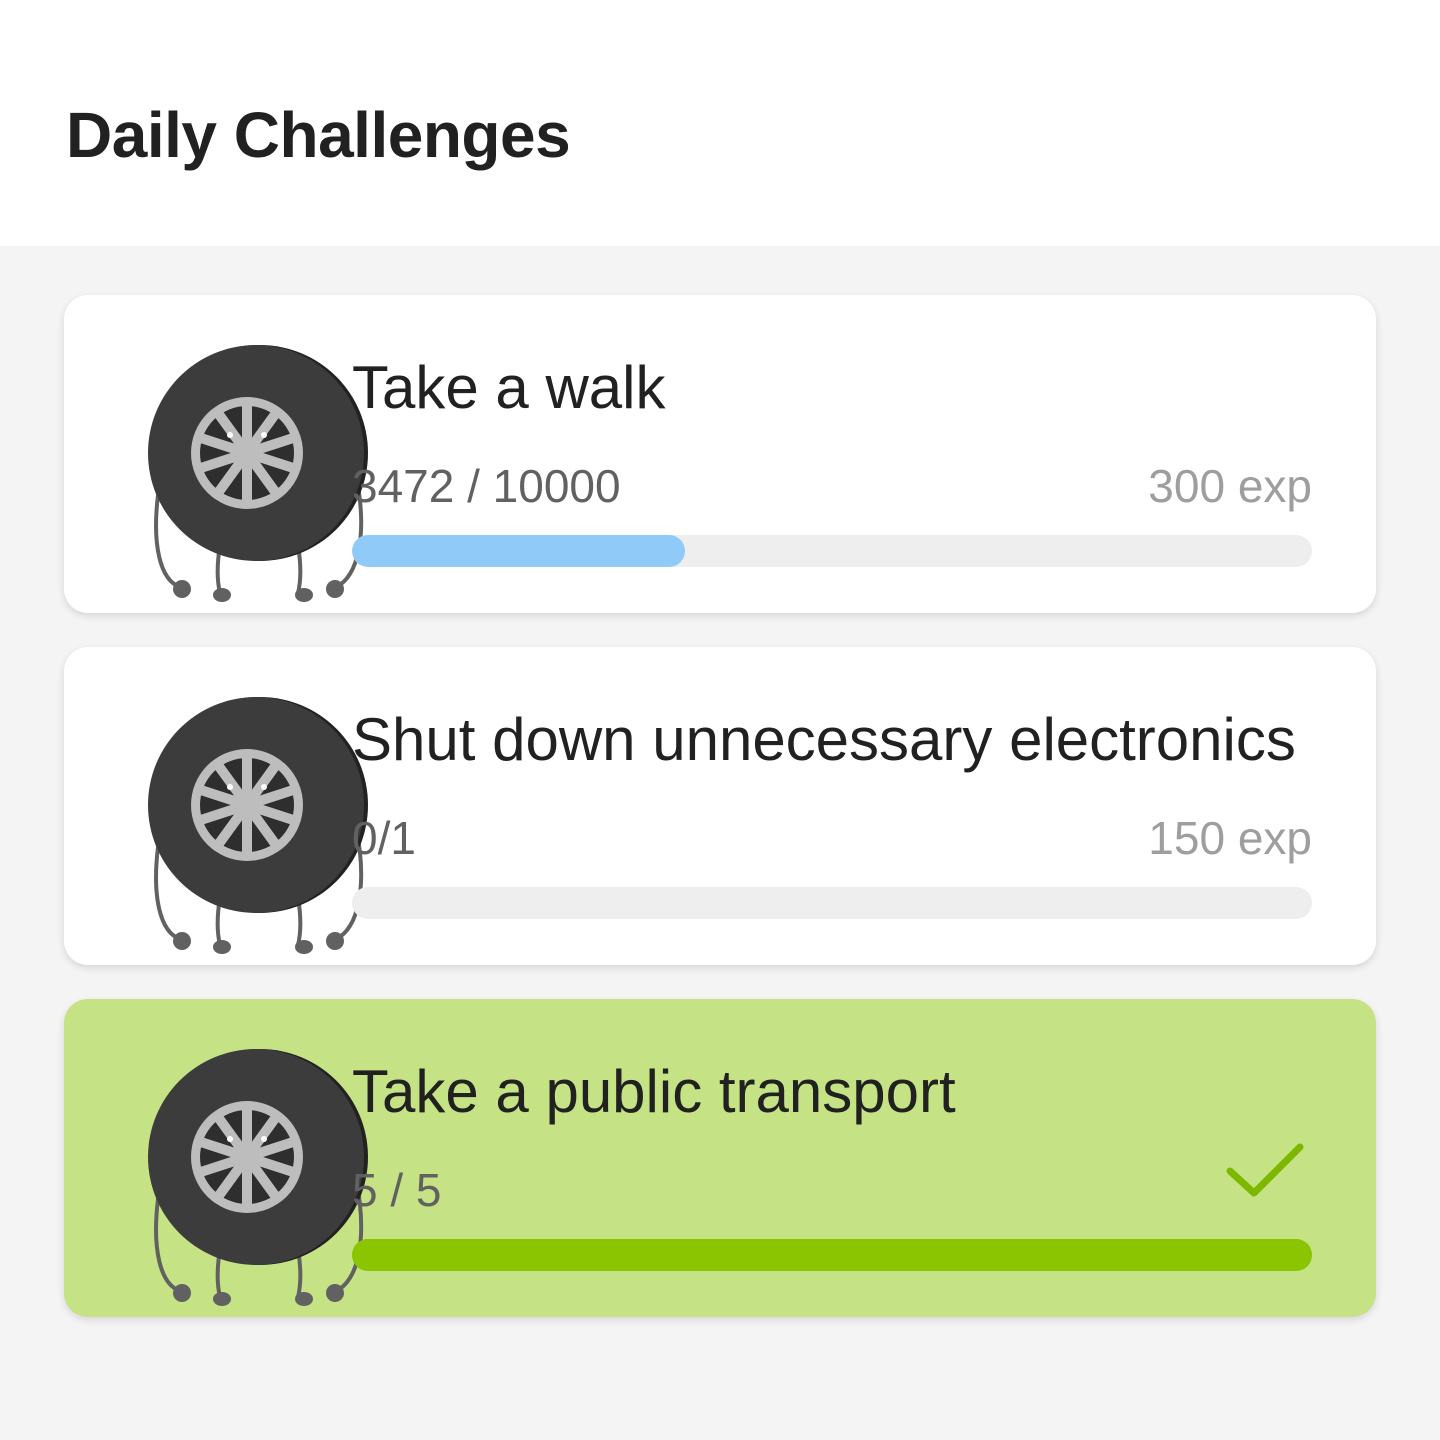 Image resolution: width=1440 pixels, height=1440 pixels. I want to click on challenge-progress-text: 0/1, so click(384, 838).